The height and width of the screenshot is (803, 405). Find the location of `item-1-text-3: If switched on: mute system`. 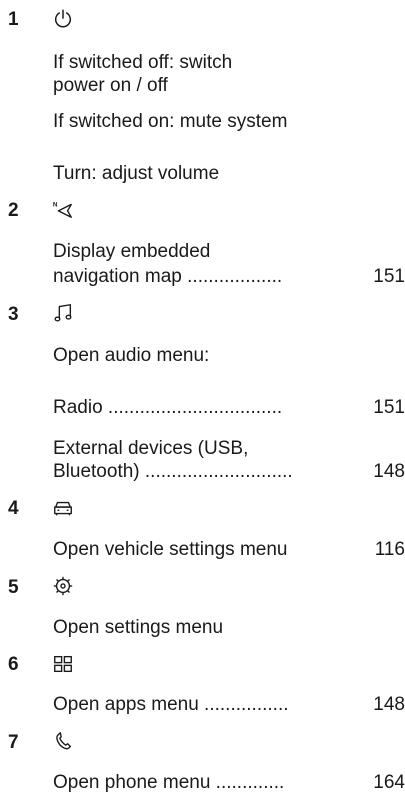

item-1-text-3: If switched on: mute system is located at coordinates (170, 121).